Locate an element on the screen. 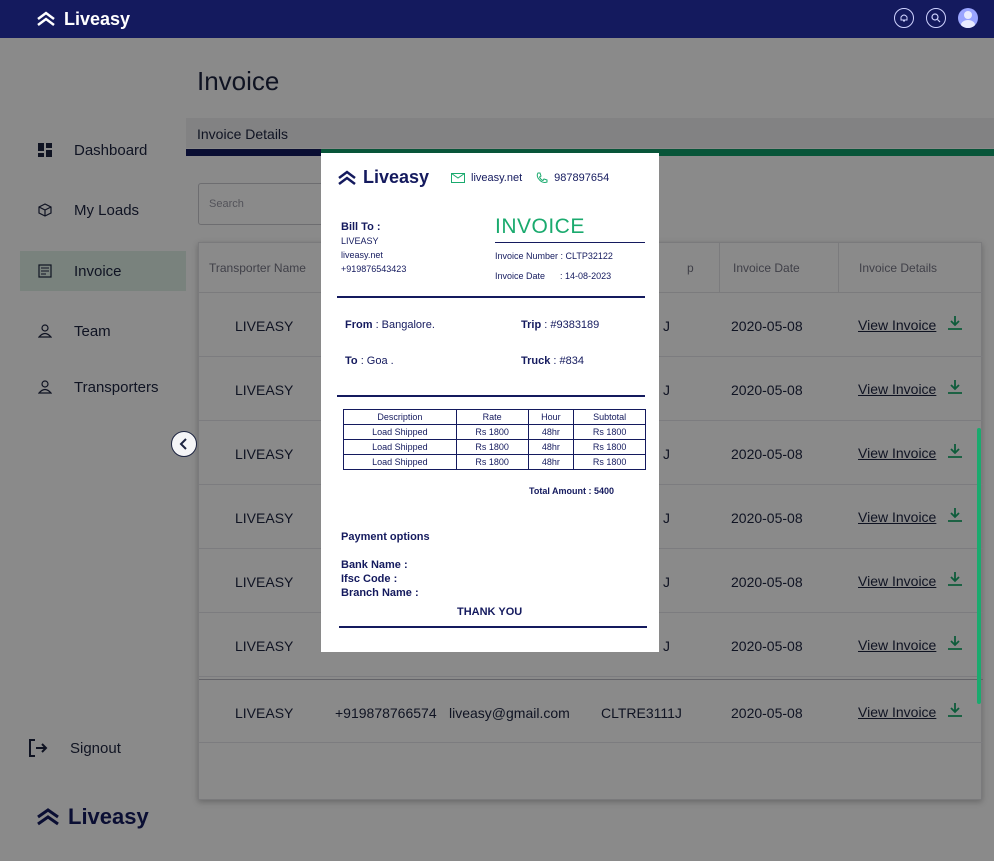  phone-icon is located at coordinates (542, 177).